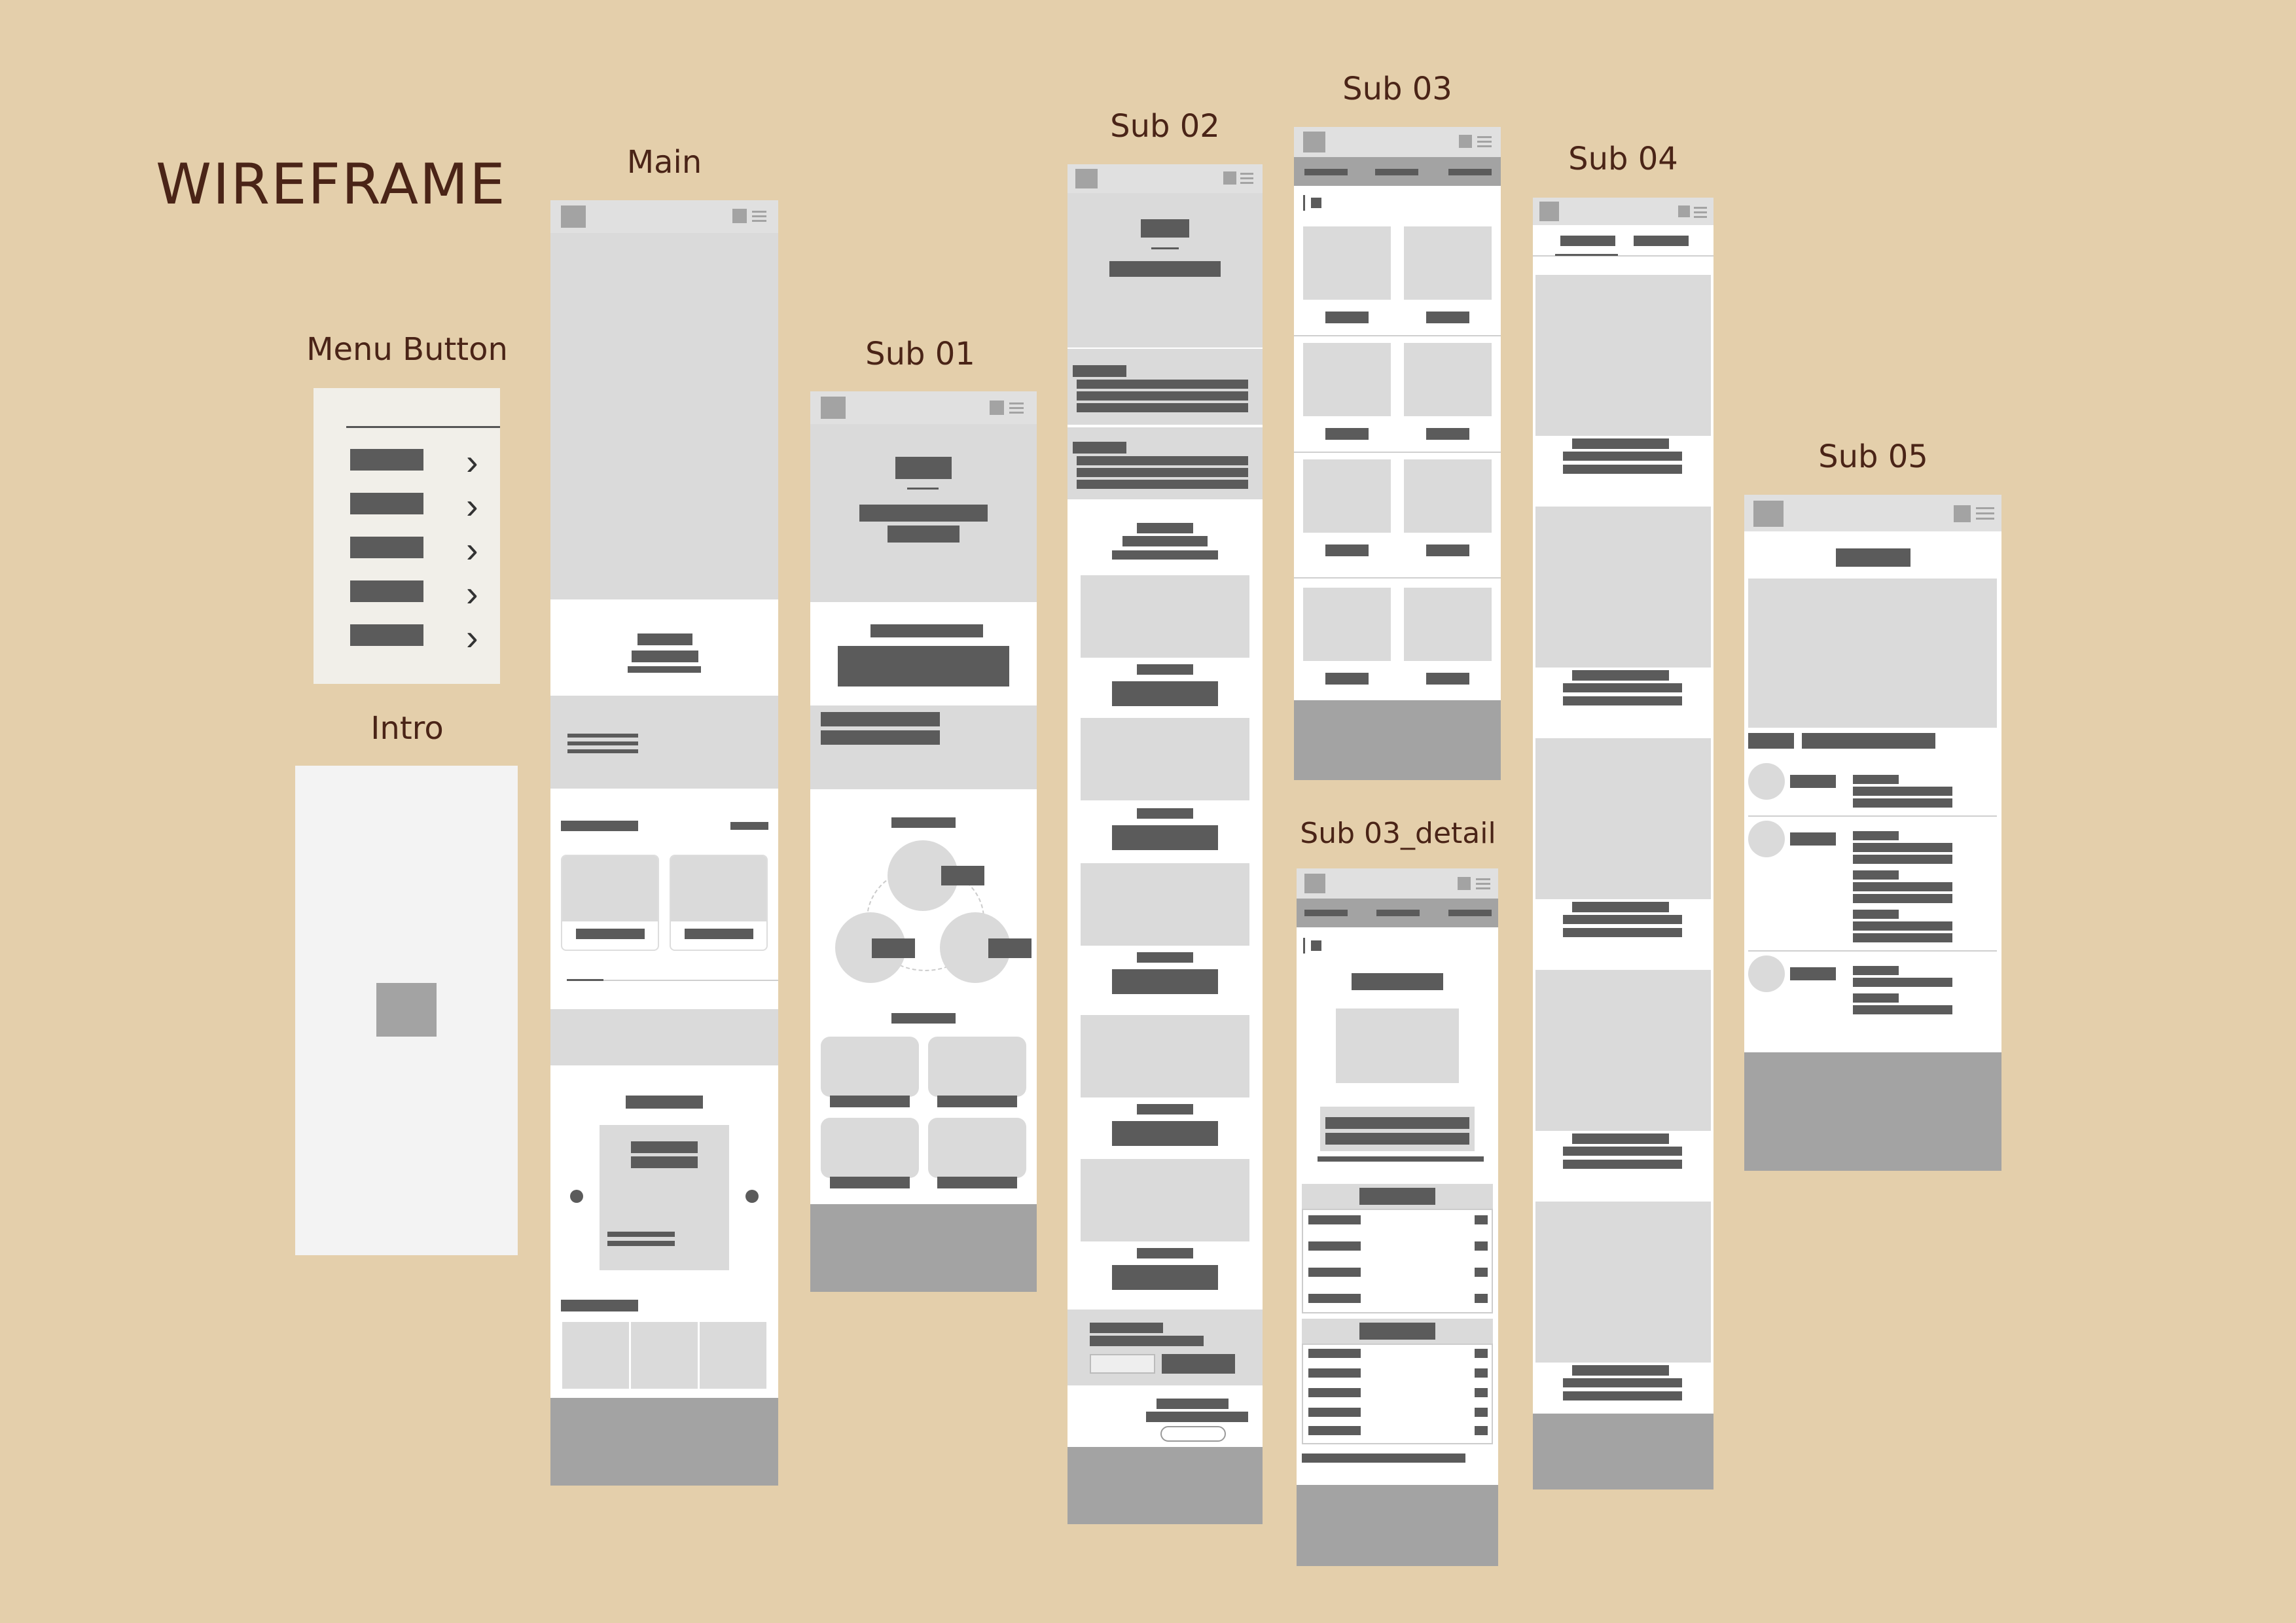 This screenshot has height=1623, width=2296. Describe the element at coordinates (1623, 159) in the screenshot. I see `label-sub04: Sub 04` at that location.